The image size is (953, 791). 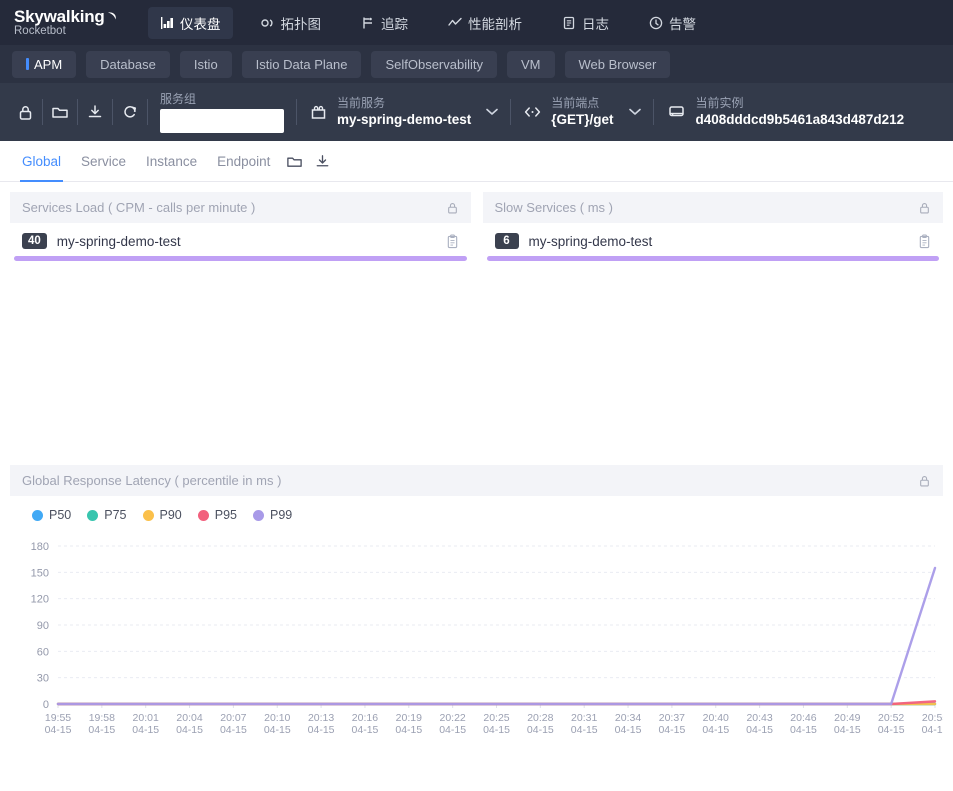 What do you see at coordinates (171, 161) in the screenshot?
I see `subnav-item-instance: Instance` at bounding box center [171, 161].